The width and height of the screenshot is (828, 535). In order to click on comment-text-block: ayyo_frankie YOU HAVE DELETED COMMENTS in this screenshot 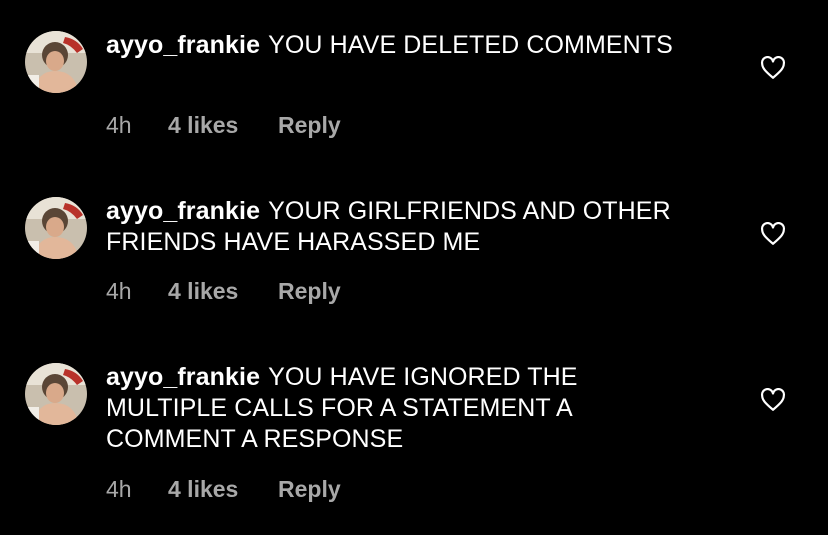, I will do `click(416, 45)`.